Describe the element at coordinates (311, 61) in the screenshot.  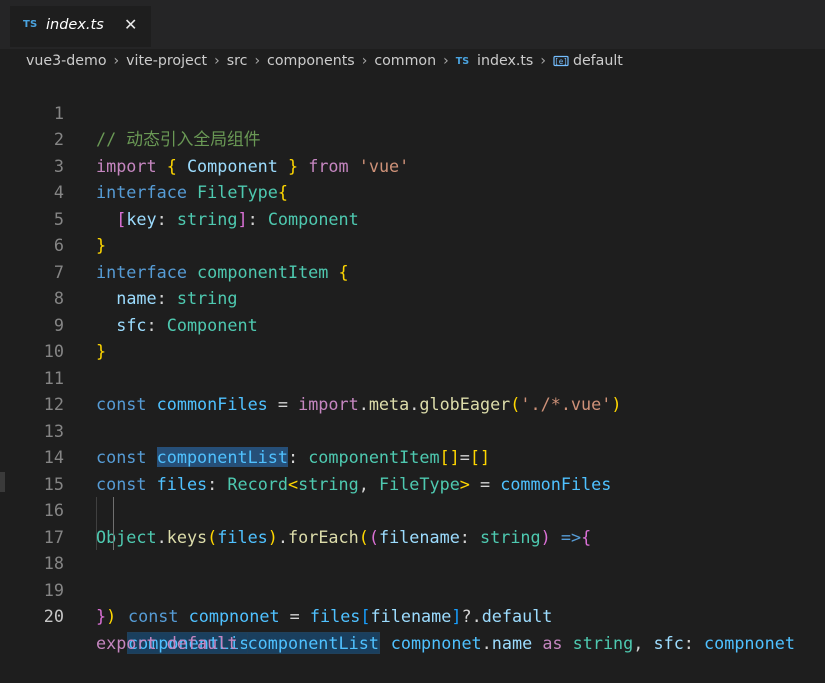
I see `breadcrumb-item-components: components` at that location.